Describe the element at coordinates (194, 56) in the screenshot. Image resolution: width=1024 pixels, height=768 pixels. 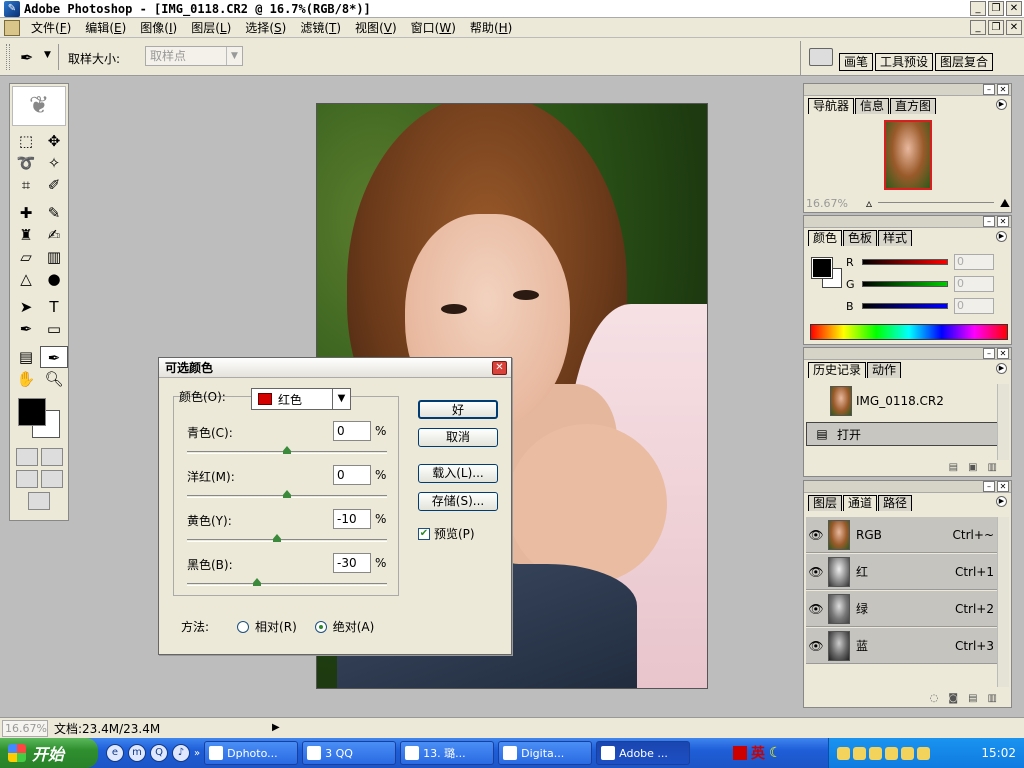
I see `sample-size-select: 取样点 ▼` at that location.